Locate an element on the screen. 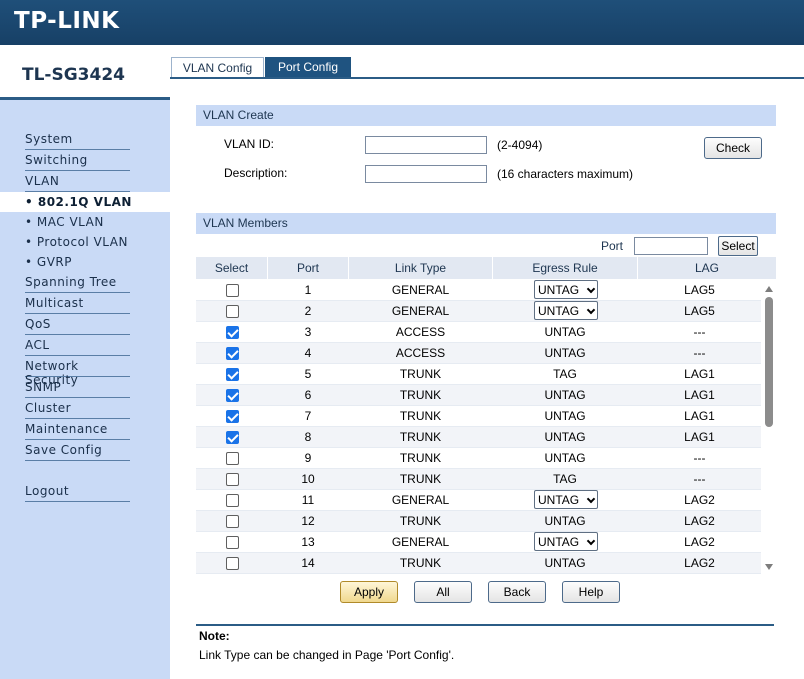 This screenshot has height=679, width=804. scroll-up-arrow-icon is located at coordinates (769, 289).